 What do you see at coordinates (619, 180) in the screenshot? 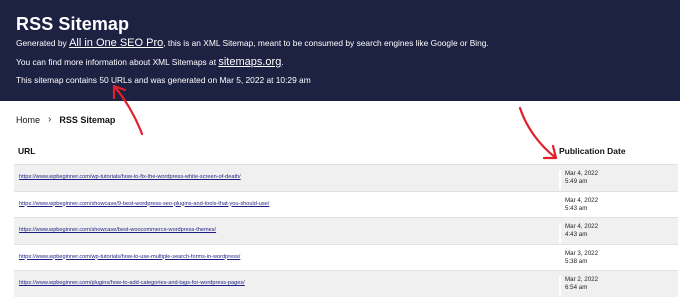
I see `row-publication-date: Mar 4, 2022 5:49 am` at bounding box center [619, 180].